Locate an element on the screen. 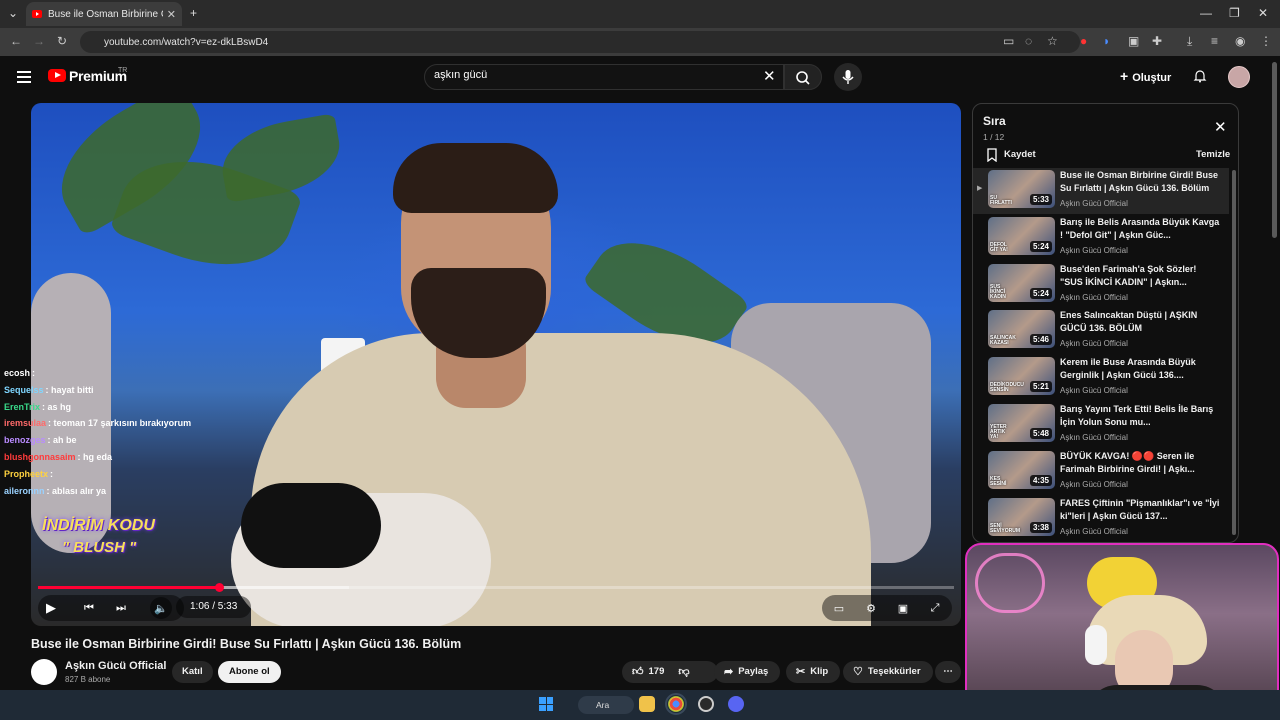 The height and width of the screenshot is (720, 1280). next-icon: ⏭ is located at coordinates (121, 608).